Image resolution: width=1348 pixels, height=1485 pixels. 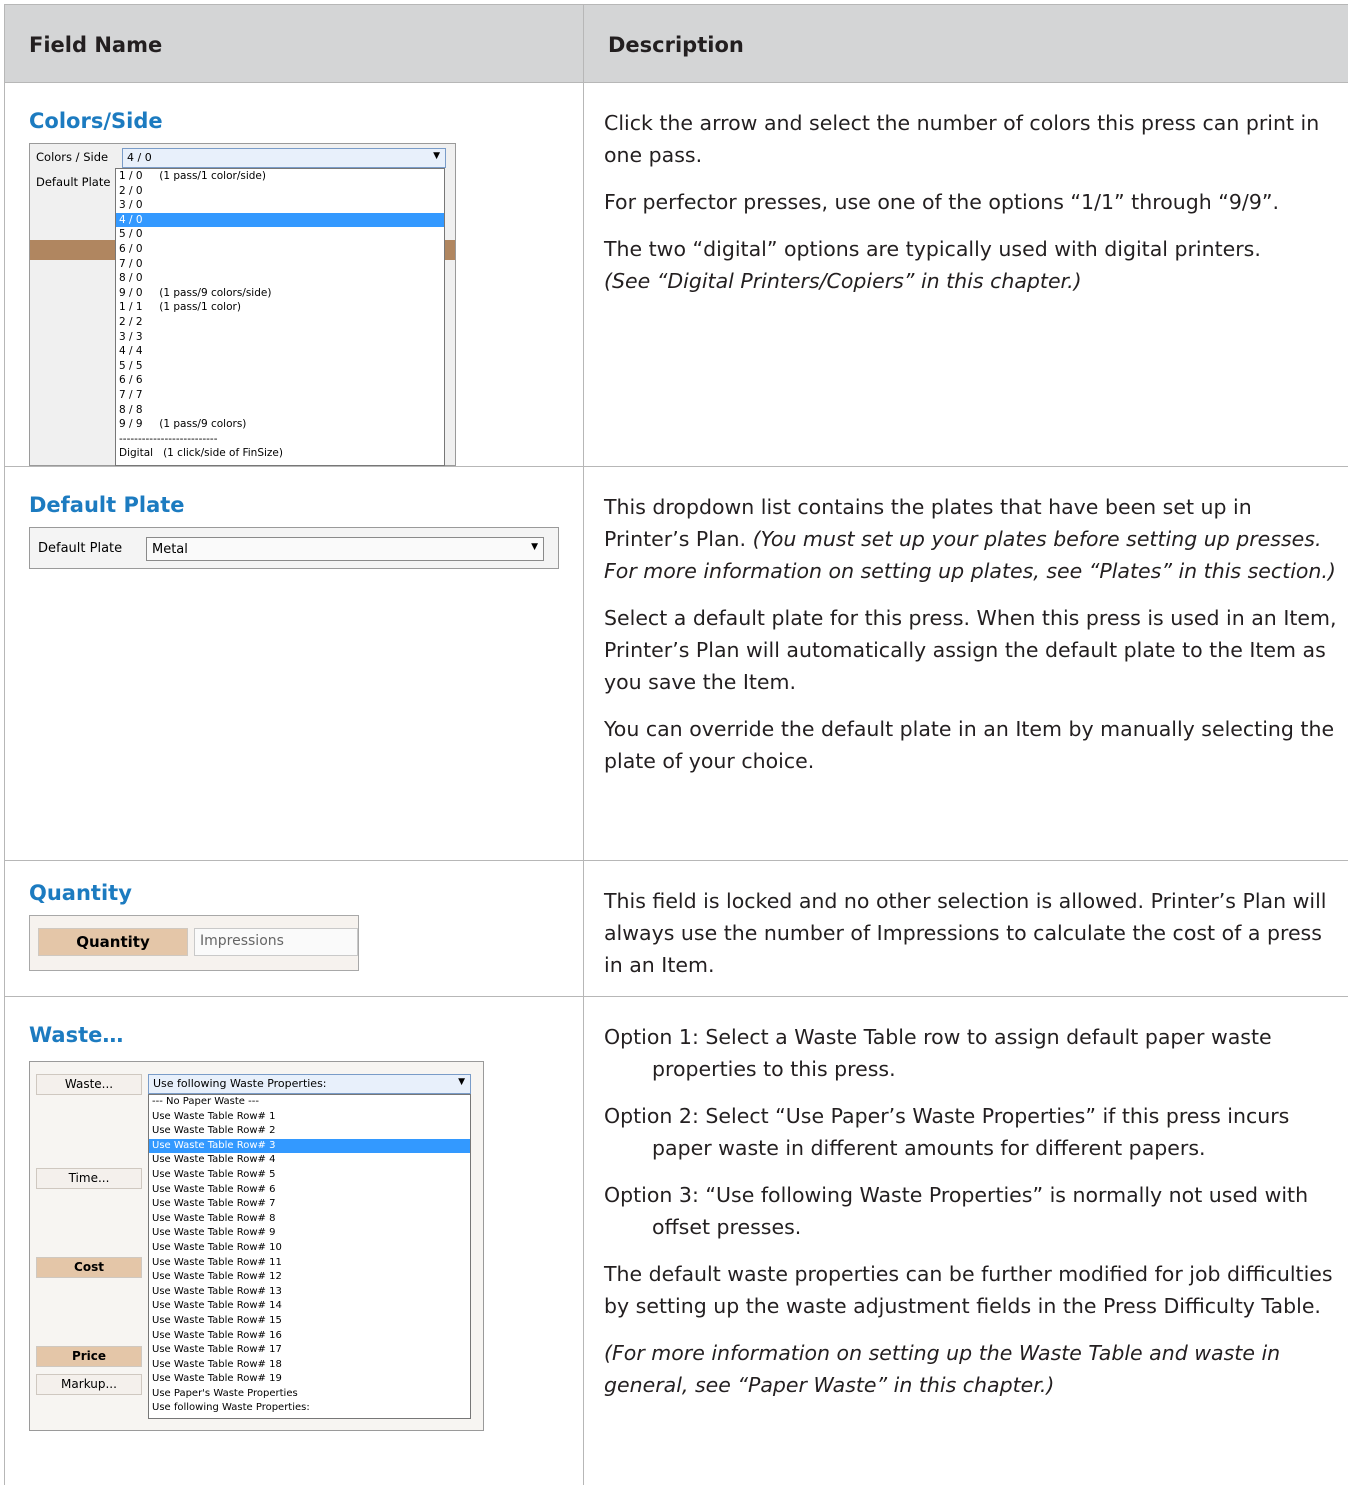 I want to click on field-title-quantity: Quantity, so click(x=80, y=893).